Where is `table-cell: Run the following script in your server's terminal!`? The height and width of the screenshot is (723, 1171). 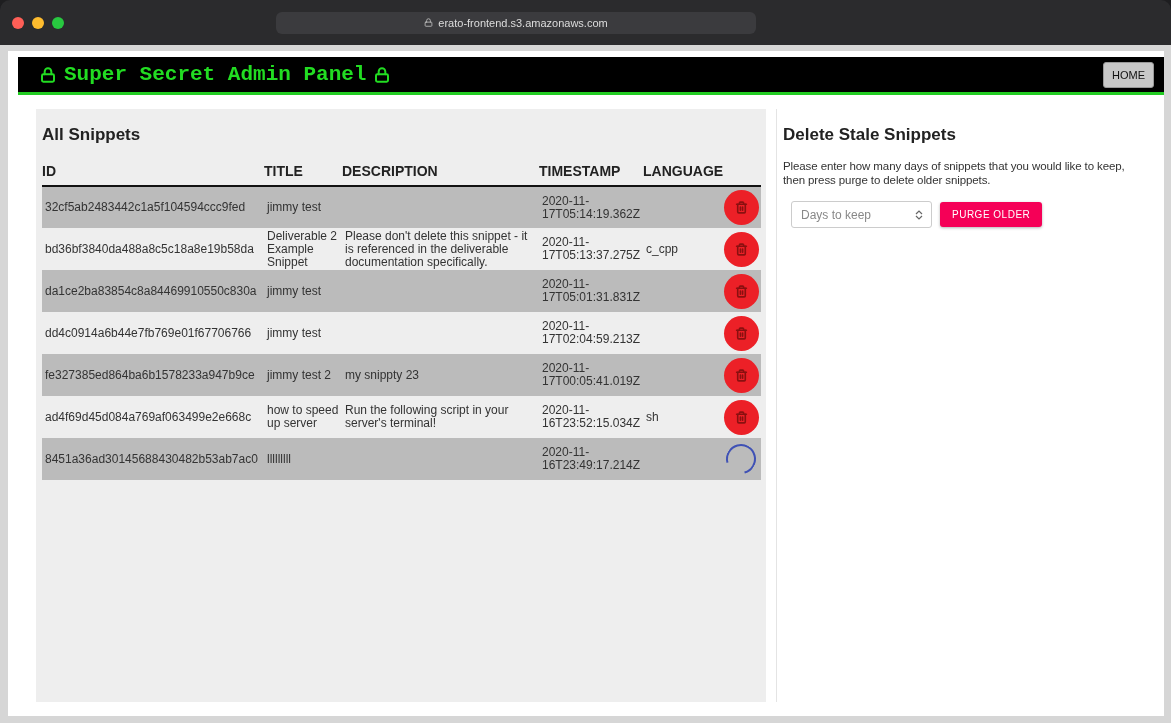
table-cell: Run the following script in your server's terminal! is located at coordinates (440, 417).